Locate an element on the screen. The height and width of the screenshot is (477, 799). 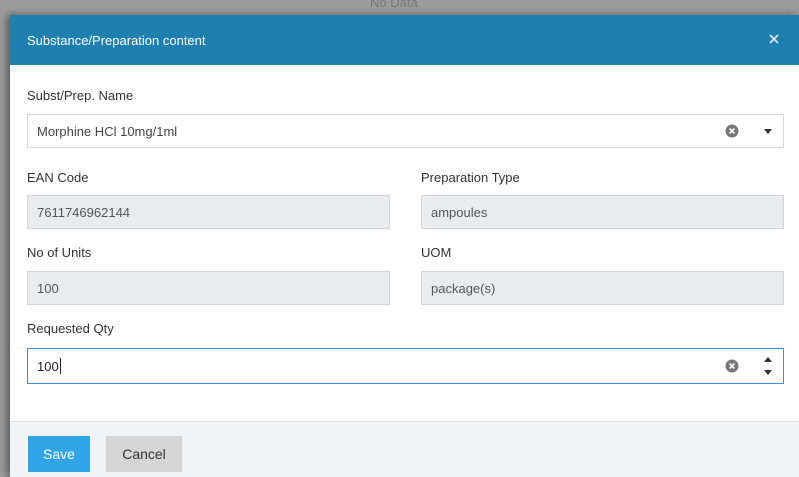
close-icon is located at coordinates (774, 39).